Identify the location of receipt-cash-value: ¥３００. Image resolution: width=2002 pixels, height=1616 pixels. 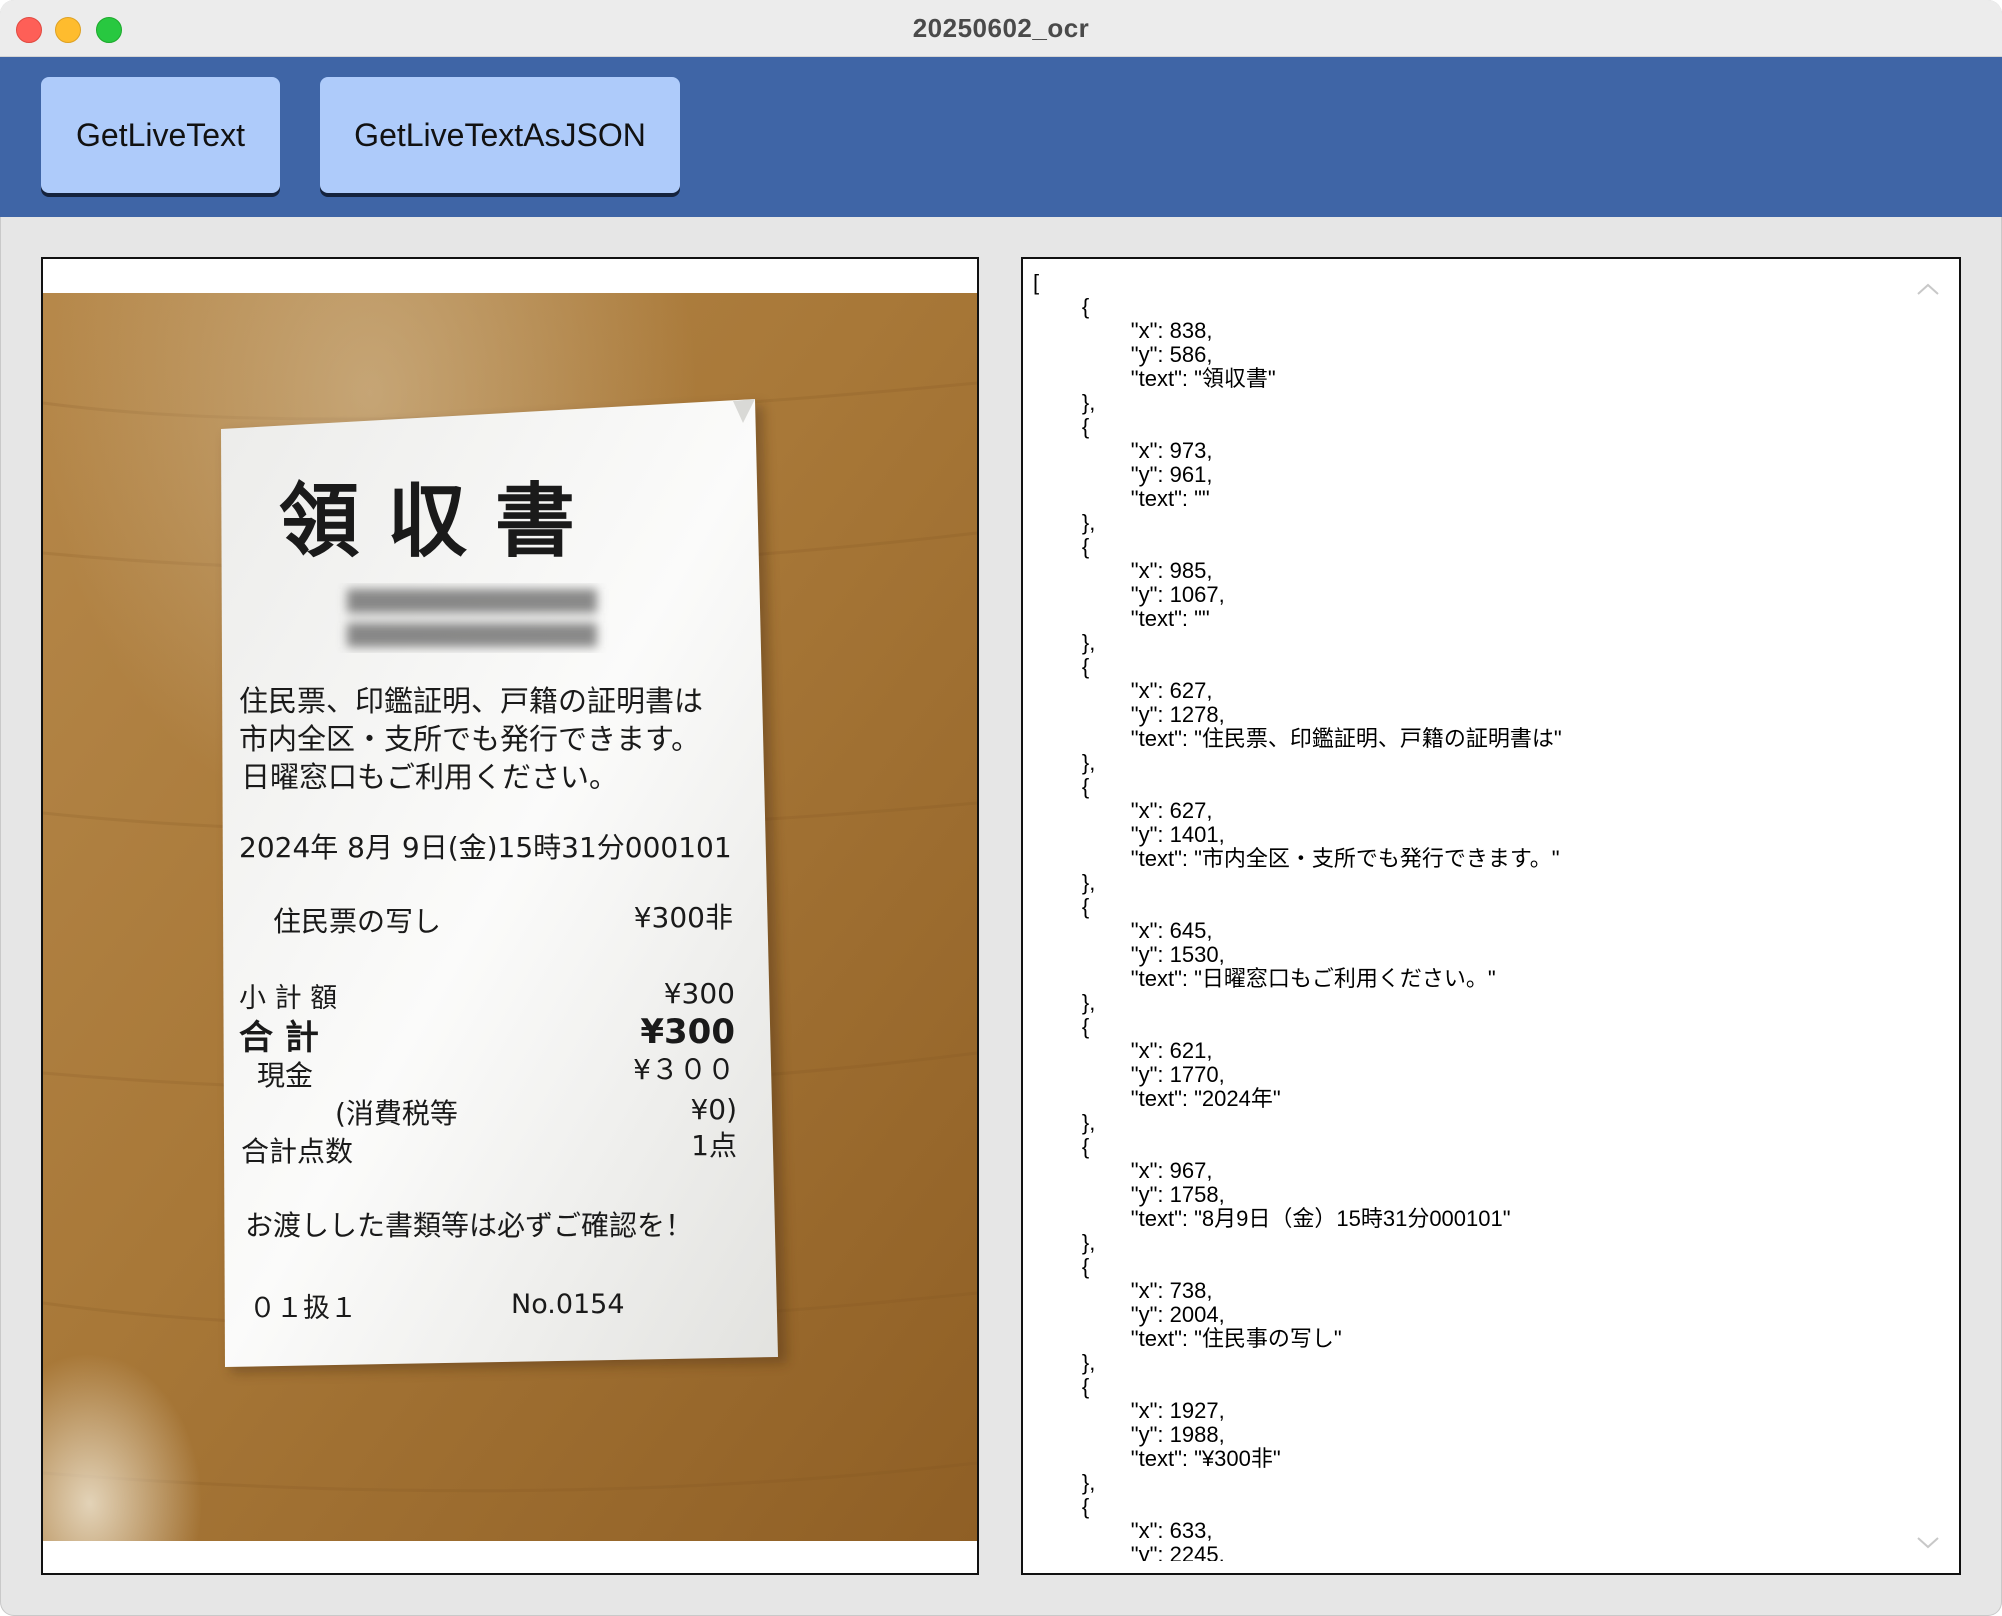
(684, 1069).